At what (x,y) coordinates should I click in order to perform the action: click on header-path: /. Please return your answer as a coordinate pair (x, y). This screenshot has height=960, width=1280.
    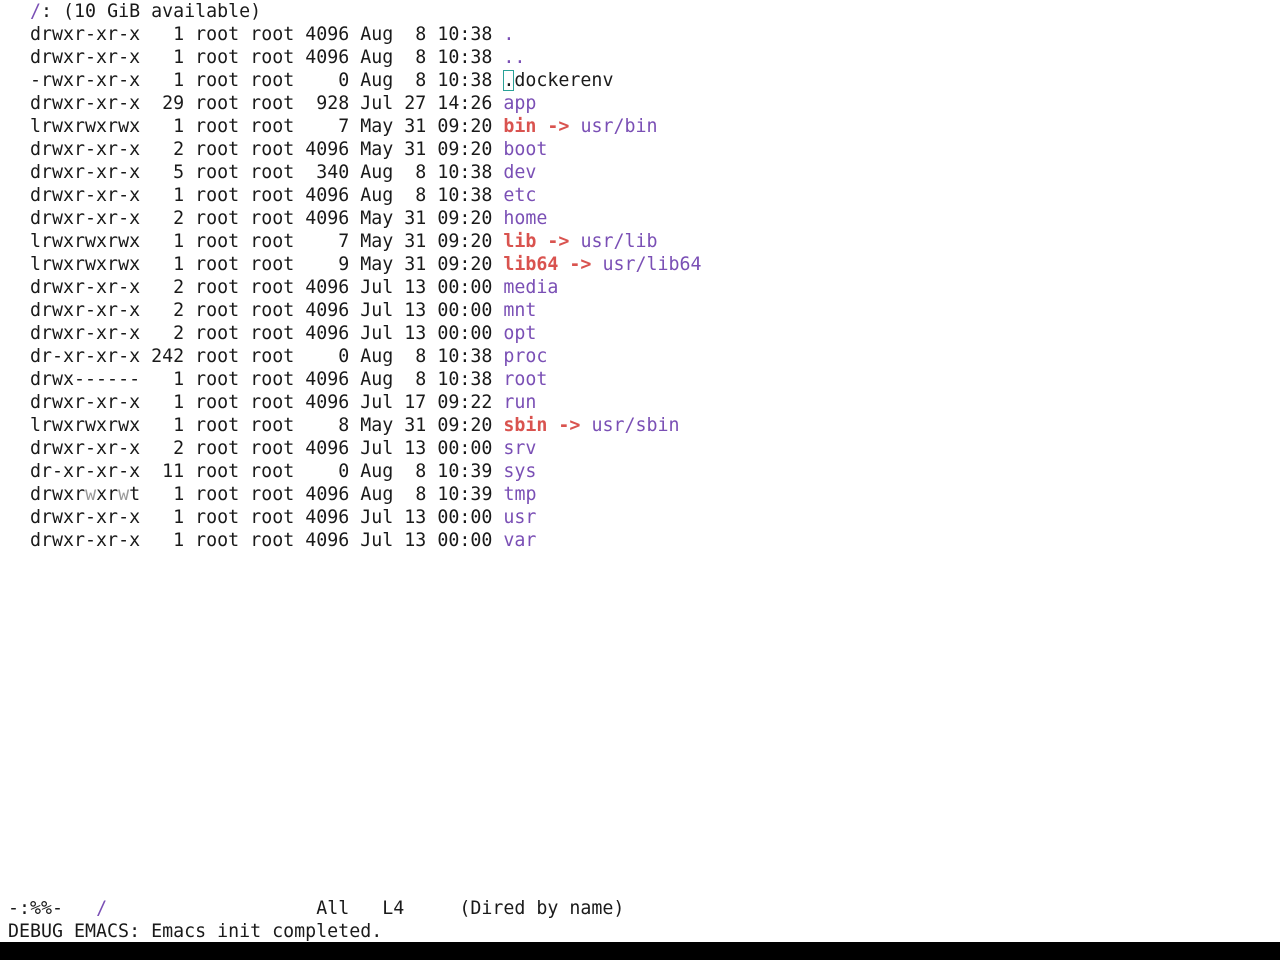
    Looking at the image, I should click on (35, 11).